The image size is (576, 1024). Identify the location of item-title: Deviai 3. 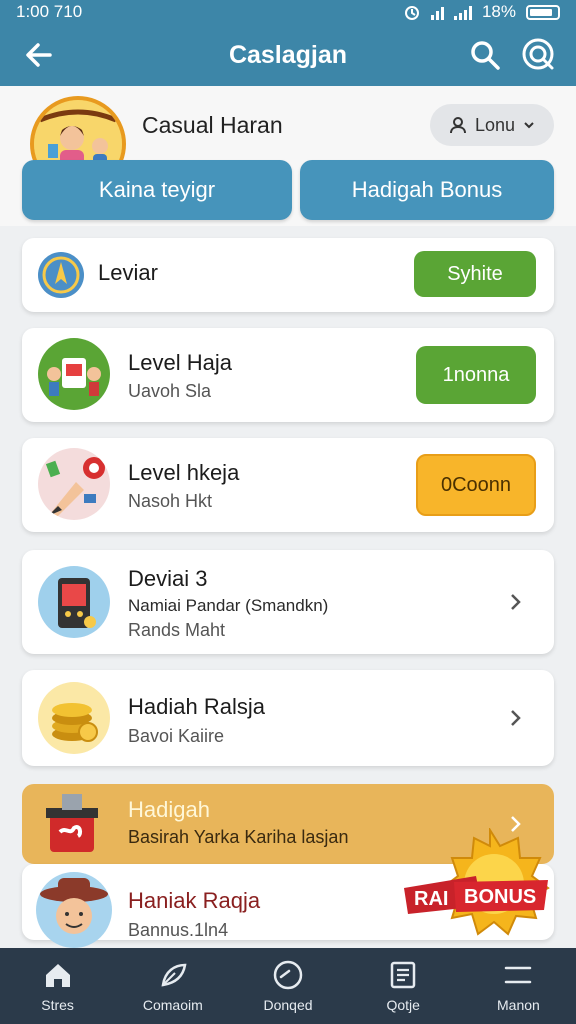
(168, 578).